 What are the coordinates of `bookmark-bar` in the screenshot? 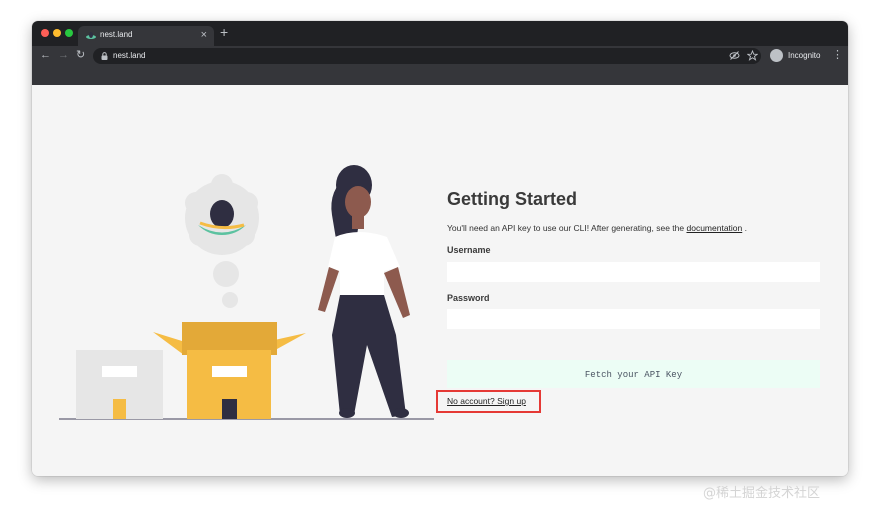 It's located at (440, 75).